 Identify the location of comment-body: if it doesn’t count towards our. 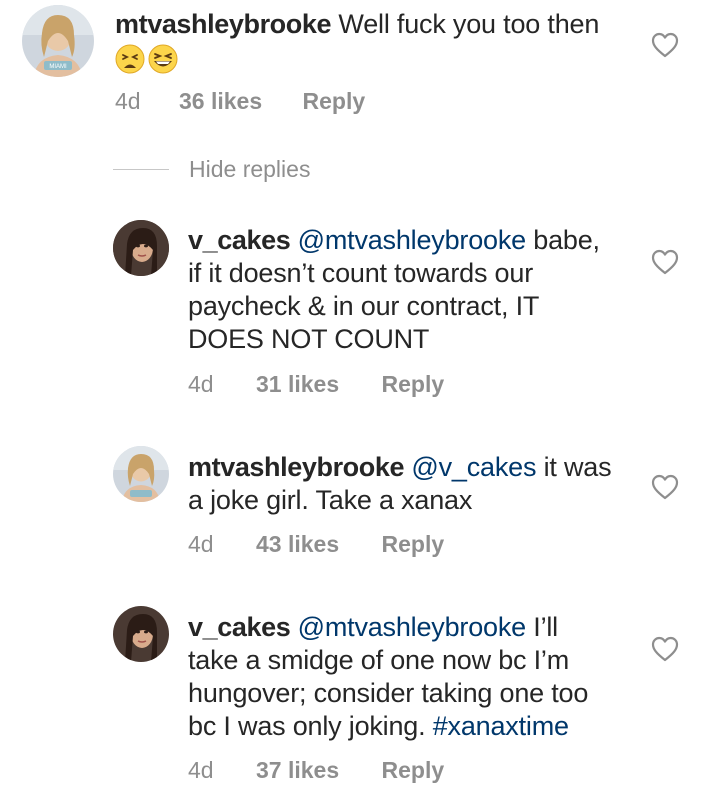
(360, 273).